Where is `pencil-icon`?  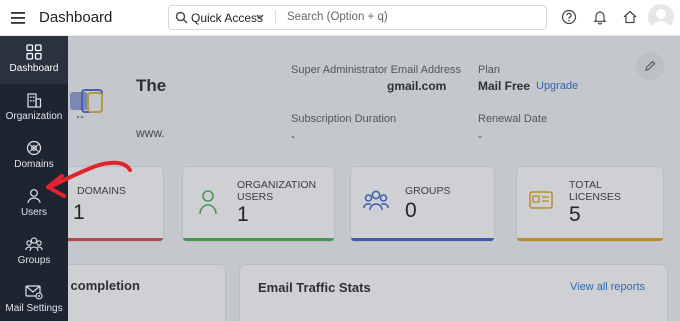
pencil-icon is located at coordinates (650, 65).